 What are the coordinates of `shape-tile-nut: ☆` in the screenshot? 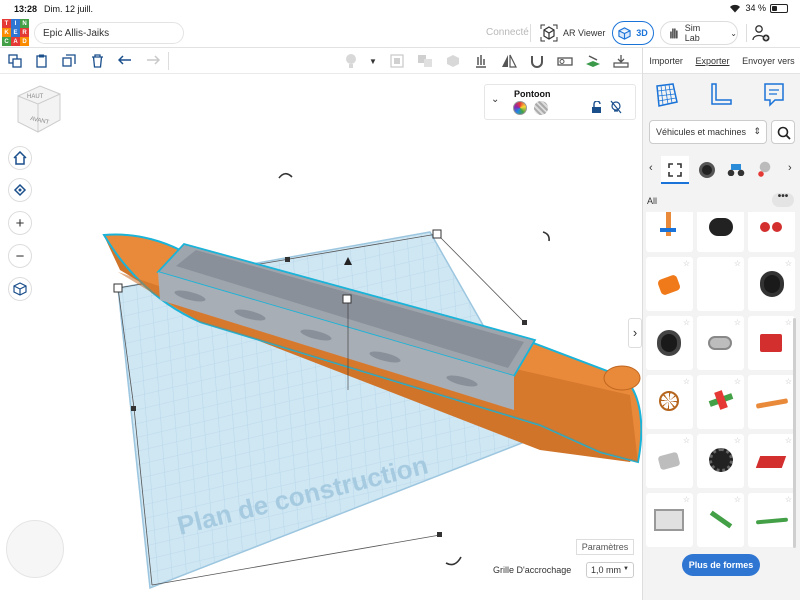 It's located at (669, 461).